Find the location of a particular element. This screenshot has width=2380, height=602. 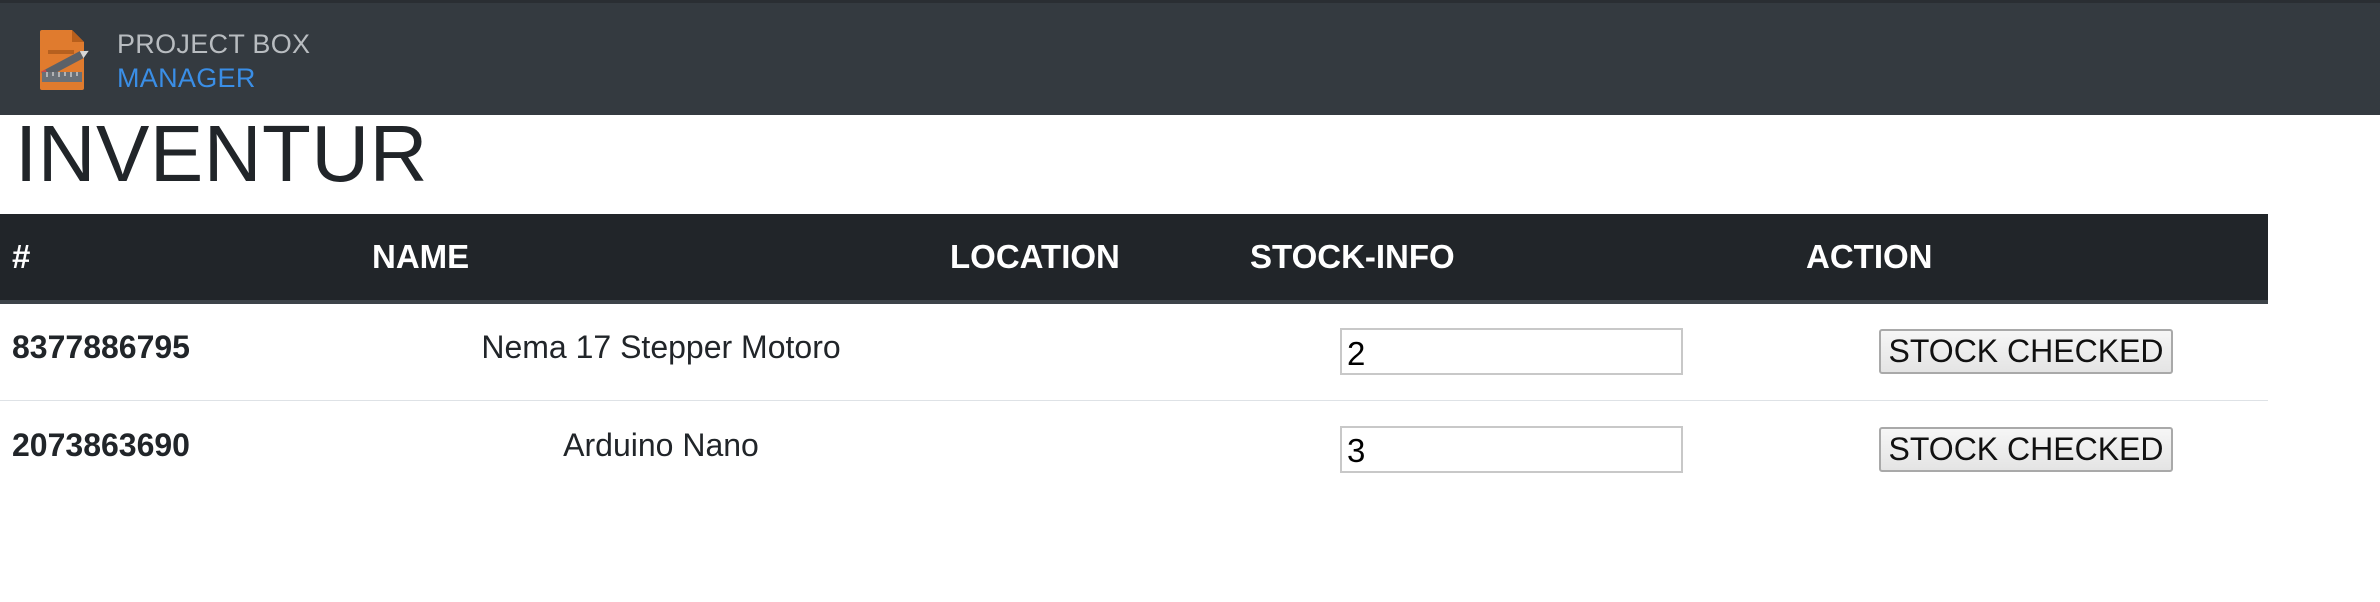

table-header: # NAME LOCATION STOCK-INFO ACTION is located at coordinates (1134, 259).